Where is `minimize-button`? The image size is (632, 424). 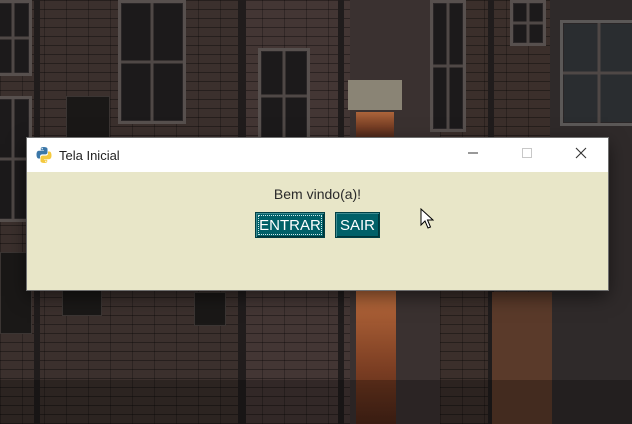 minimize-button is located at coordinates (473, 155).